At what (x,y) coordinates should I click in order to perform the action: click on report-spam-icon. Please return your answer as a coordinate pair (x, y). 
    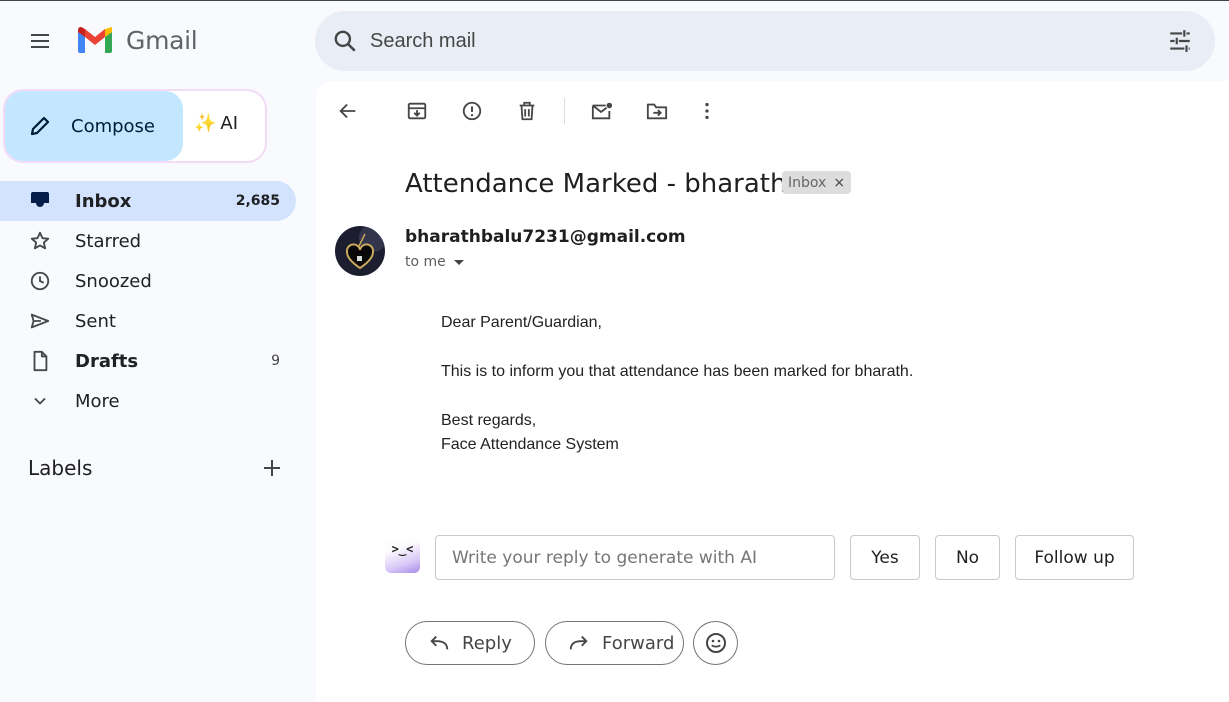
    Looking at the image, I should click on (472, 111).